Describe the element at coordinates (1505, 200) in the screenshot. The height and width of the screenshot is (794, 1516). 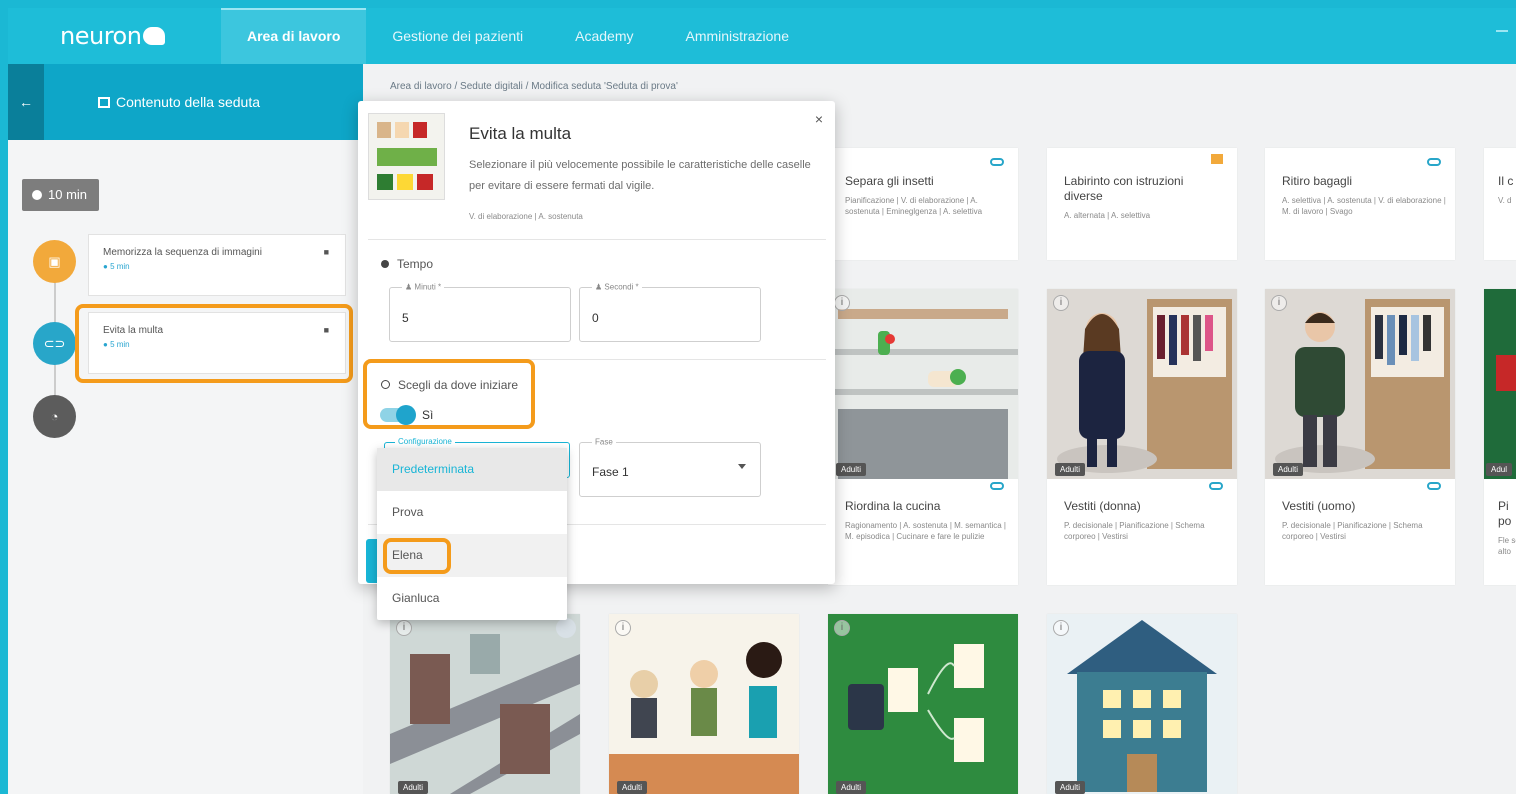
I see `exercise-tags: V. d` at that location.